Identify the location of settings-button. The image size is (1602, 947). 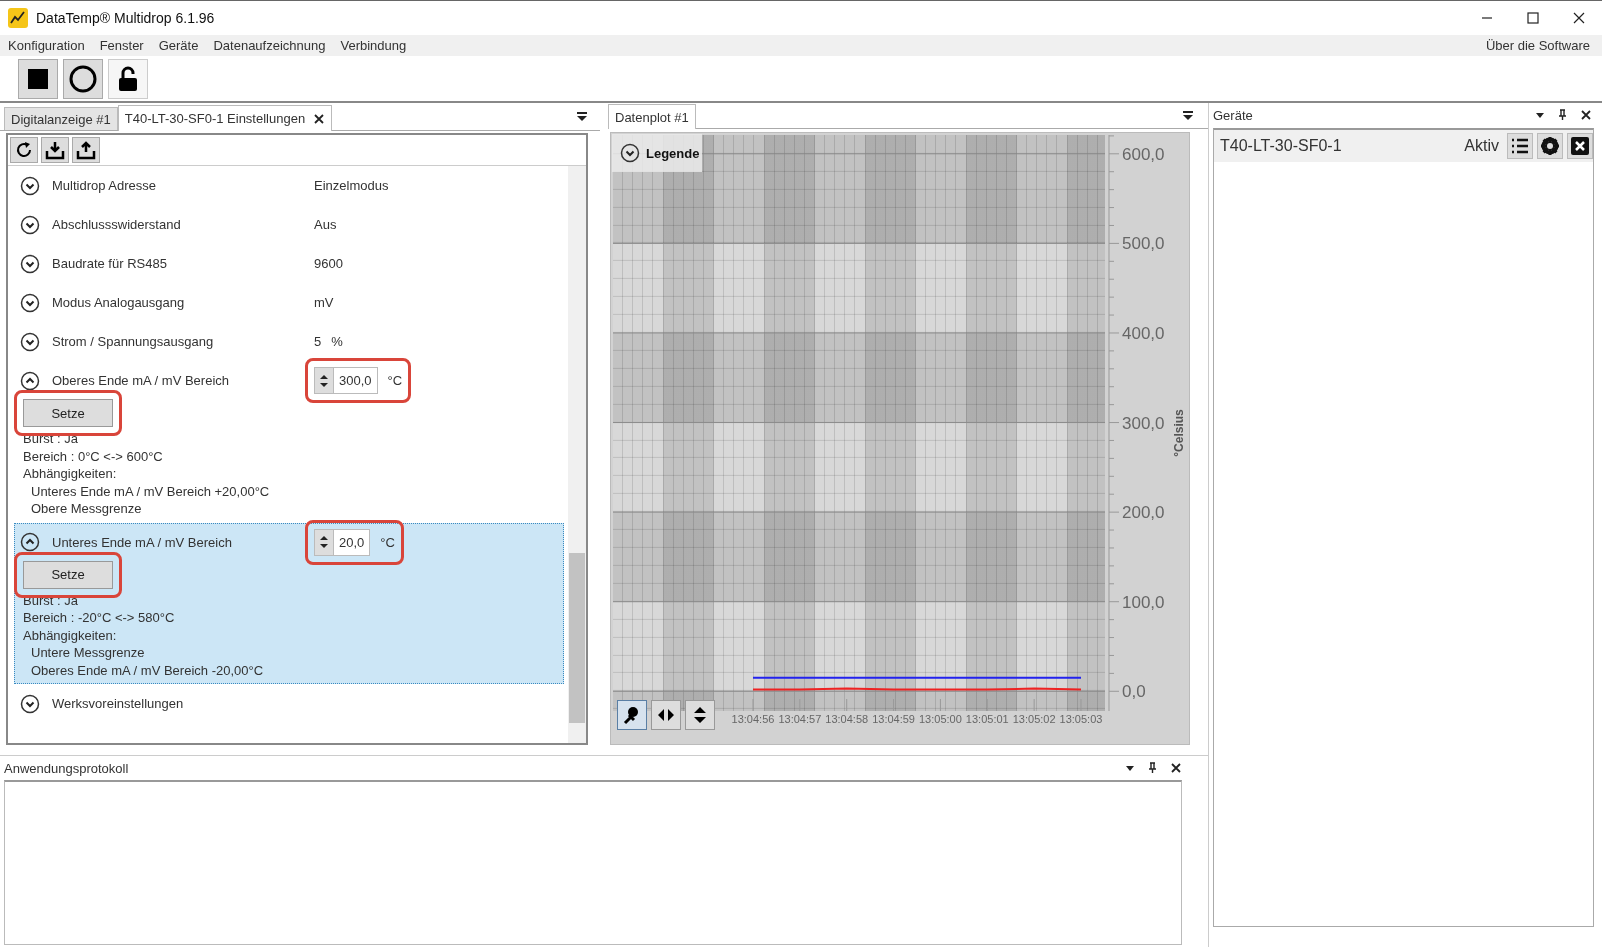
(1550, 146).